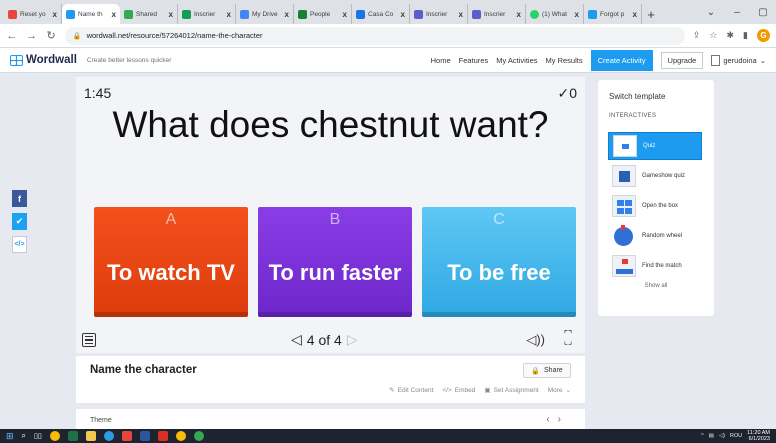  I want to click on menu-icon, so click(89, 340).